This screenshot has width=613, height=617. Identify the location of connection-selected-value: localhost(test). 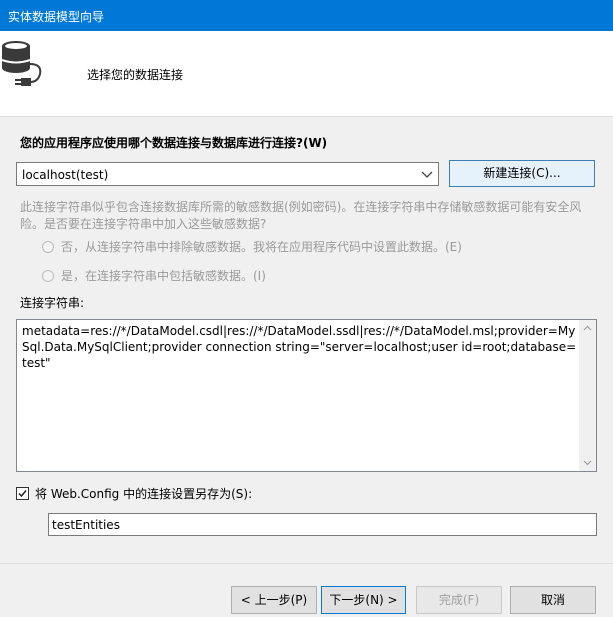
(65, 175).